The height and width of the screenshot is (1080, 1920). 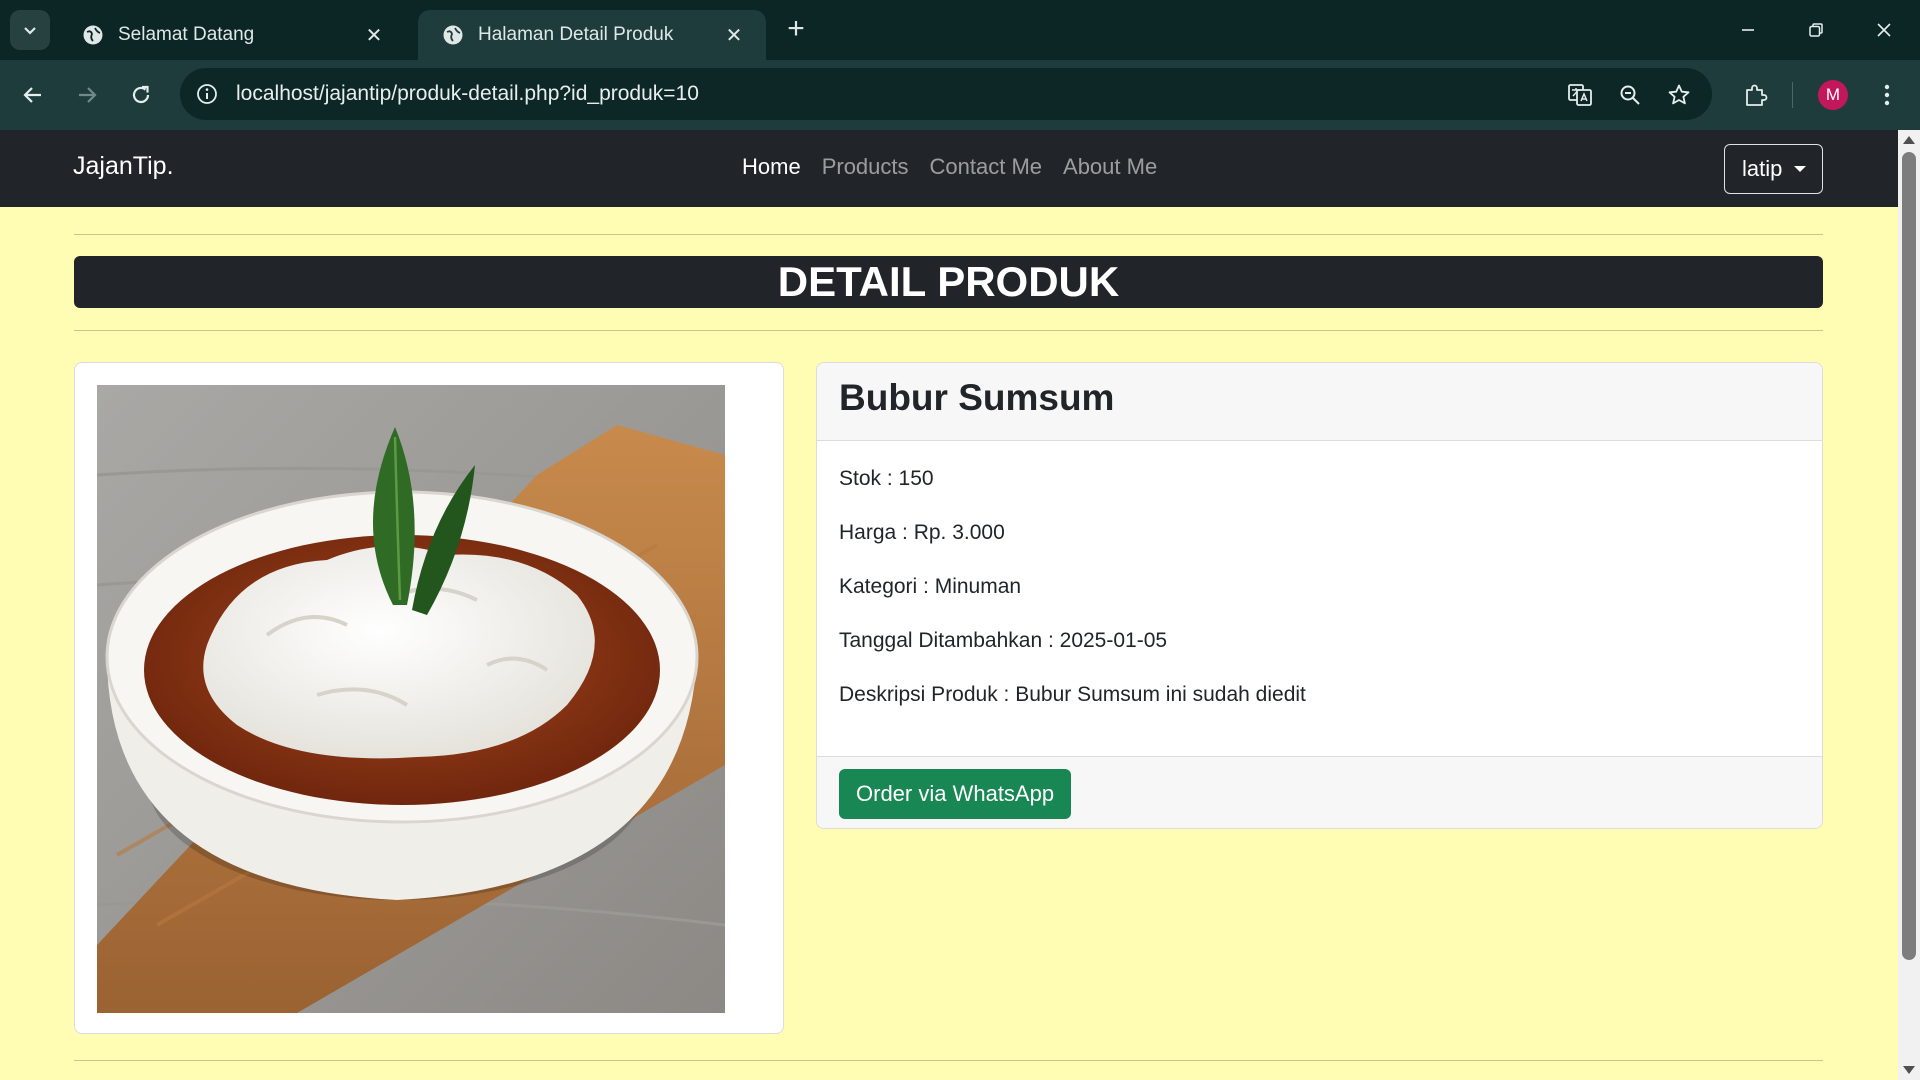 I want to click on reload-icon, so click(x=141, y=94).